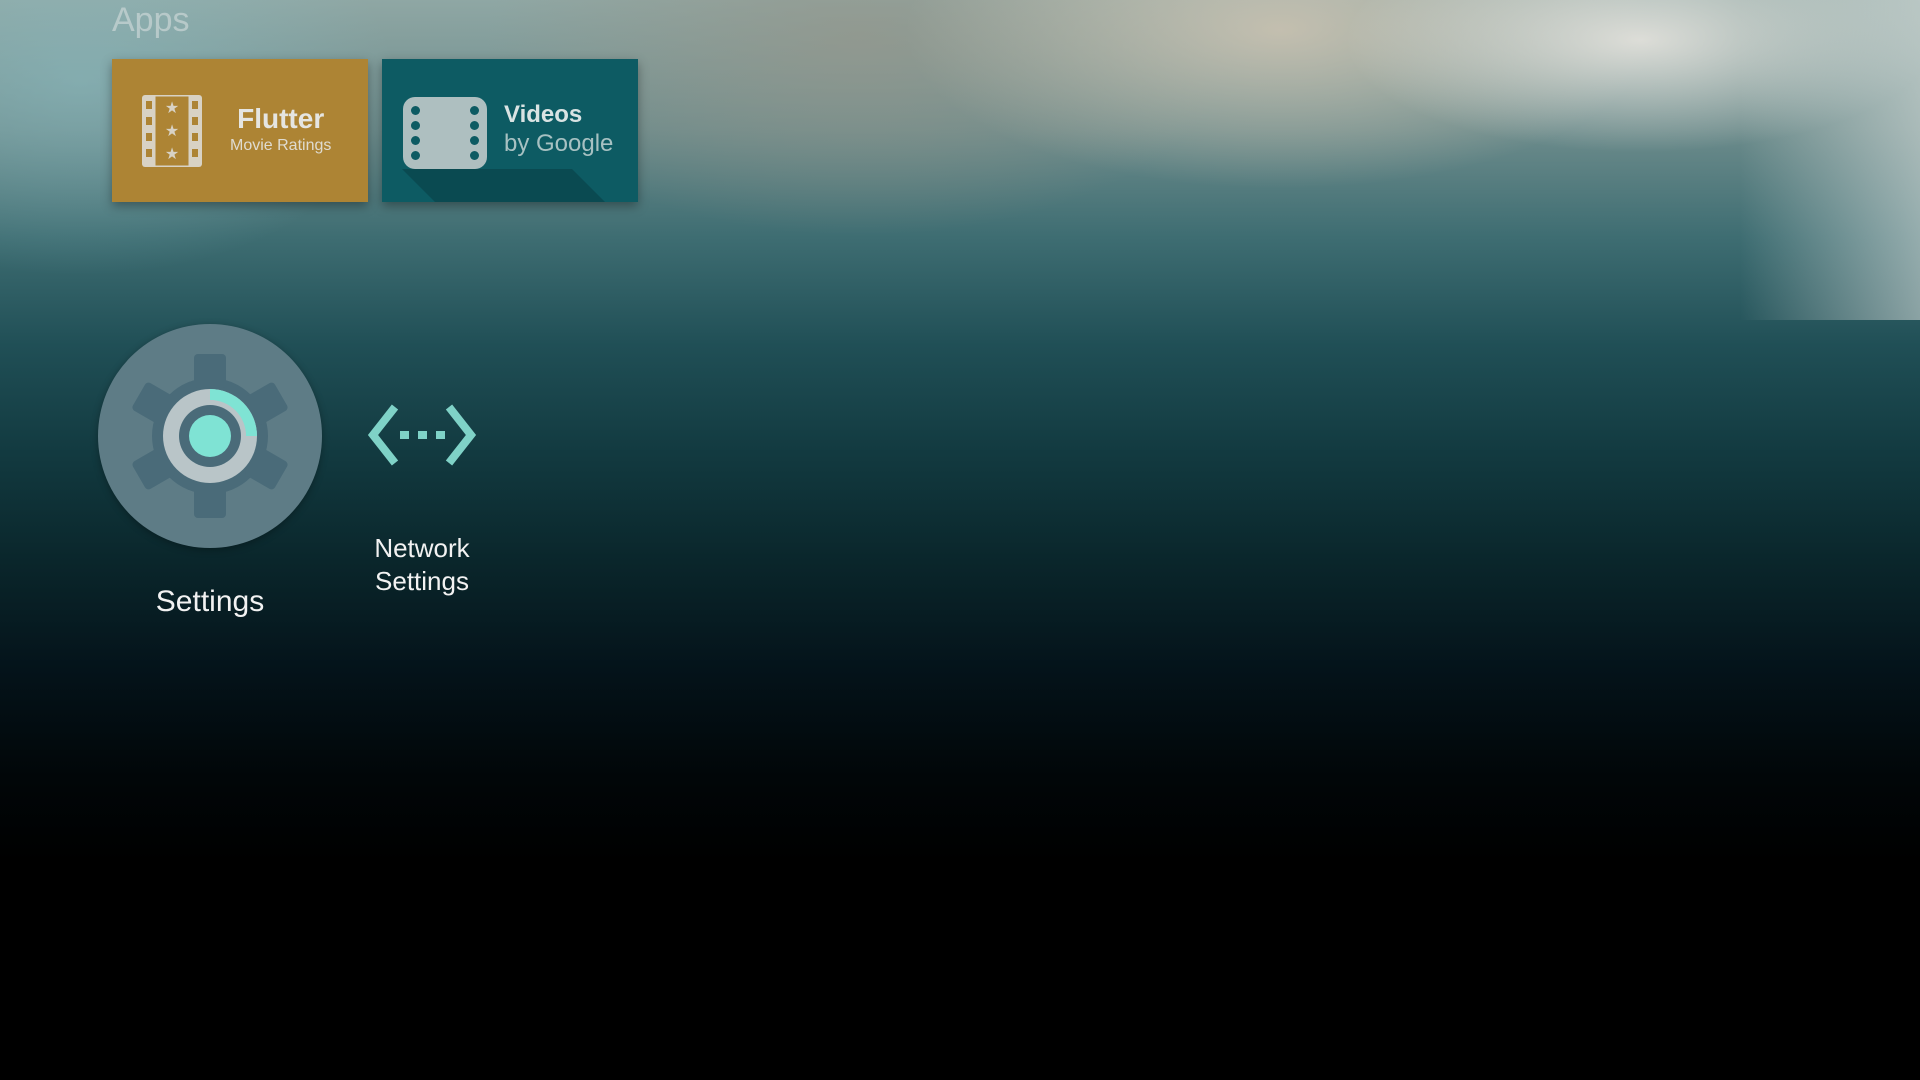  What do you see at coordinates (445, 135) in the screenshot?
I see `film-strip-icon` at bounding box center [445, 135].